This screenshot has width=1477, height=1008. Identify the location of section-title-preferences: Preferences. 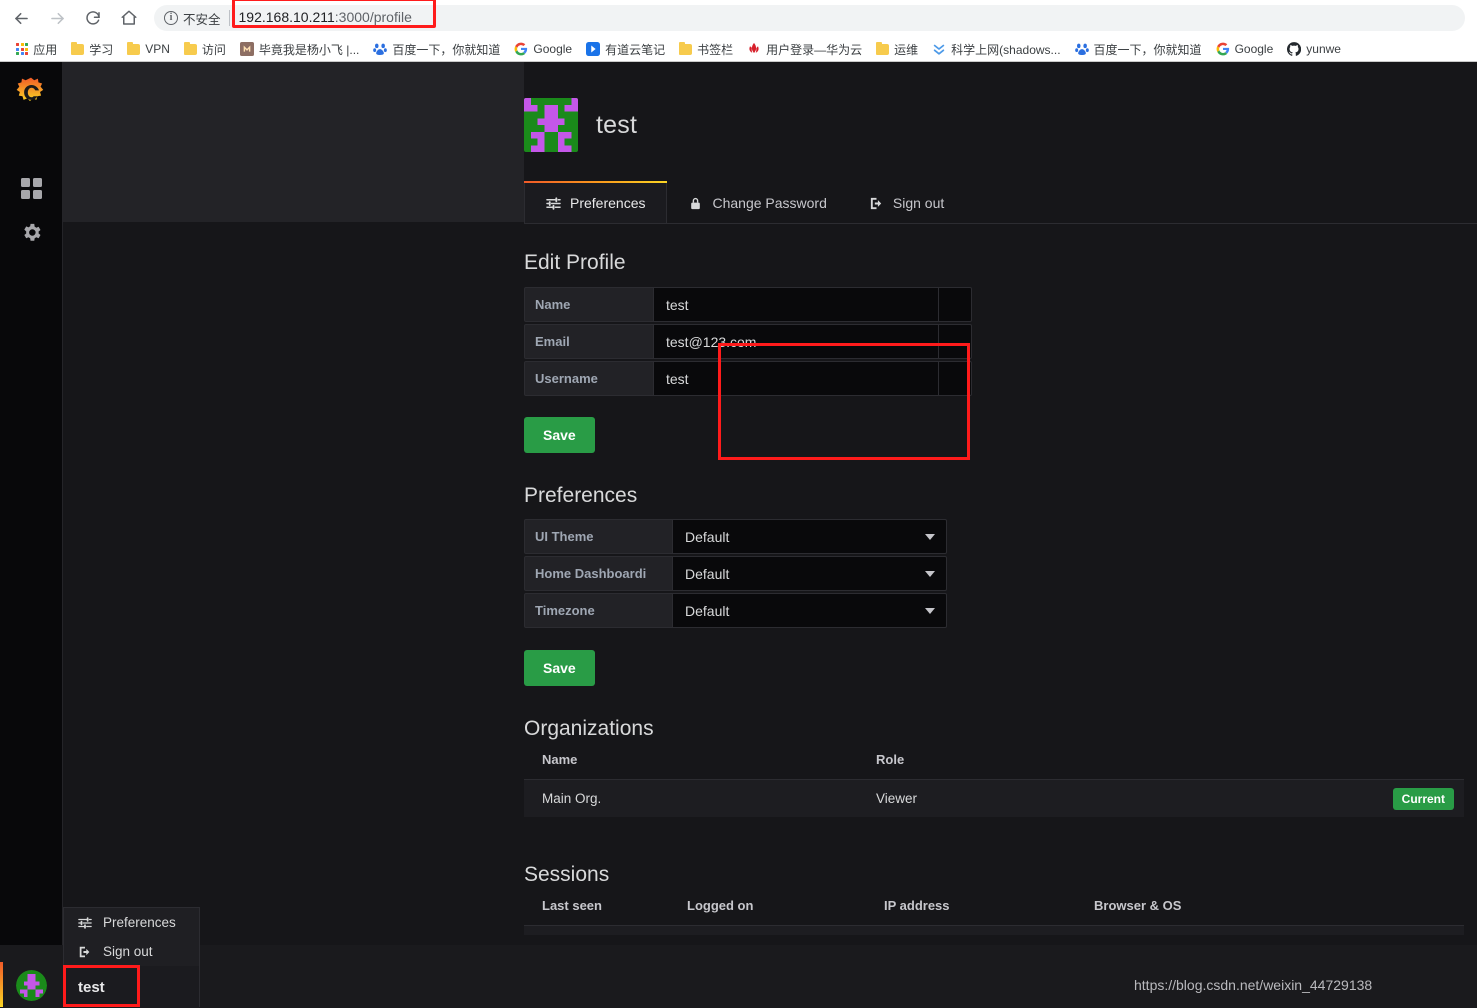
(581, 495).